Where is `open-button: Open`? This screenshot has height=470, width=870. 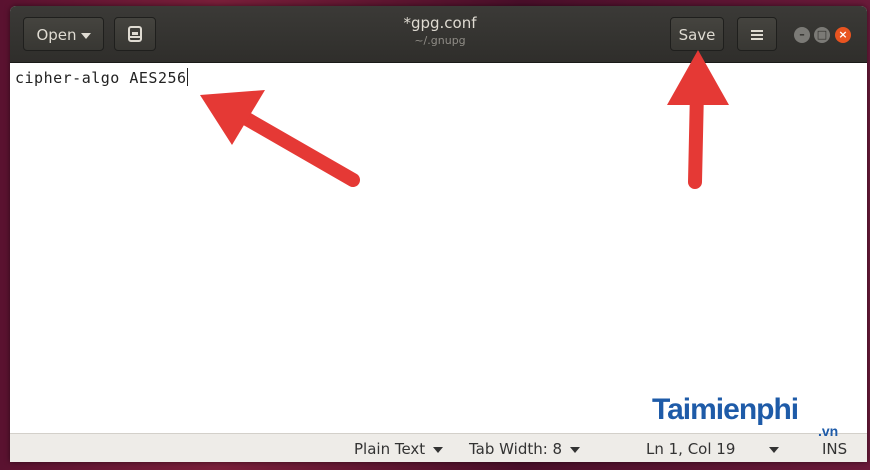
open-button: Open is located at coordinates (63, 34).